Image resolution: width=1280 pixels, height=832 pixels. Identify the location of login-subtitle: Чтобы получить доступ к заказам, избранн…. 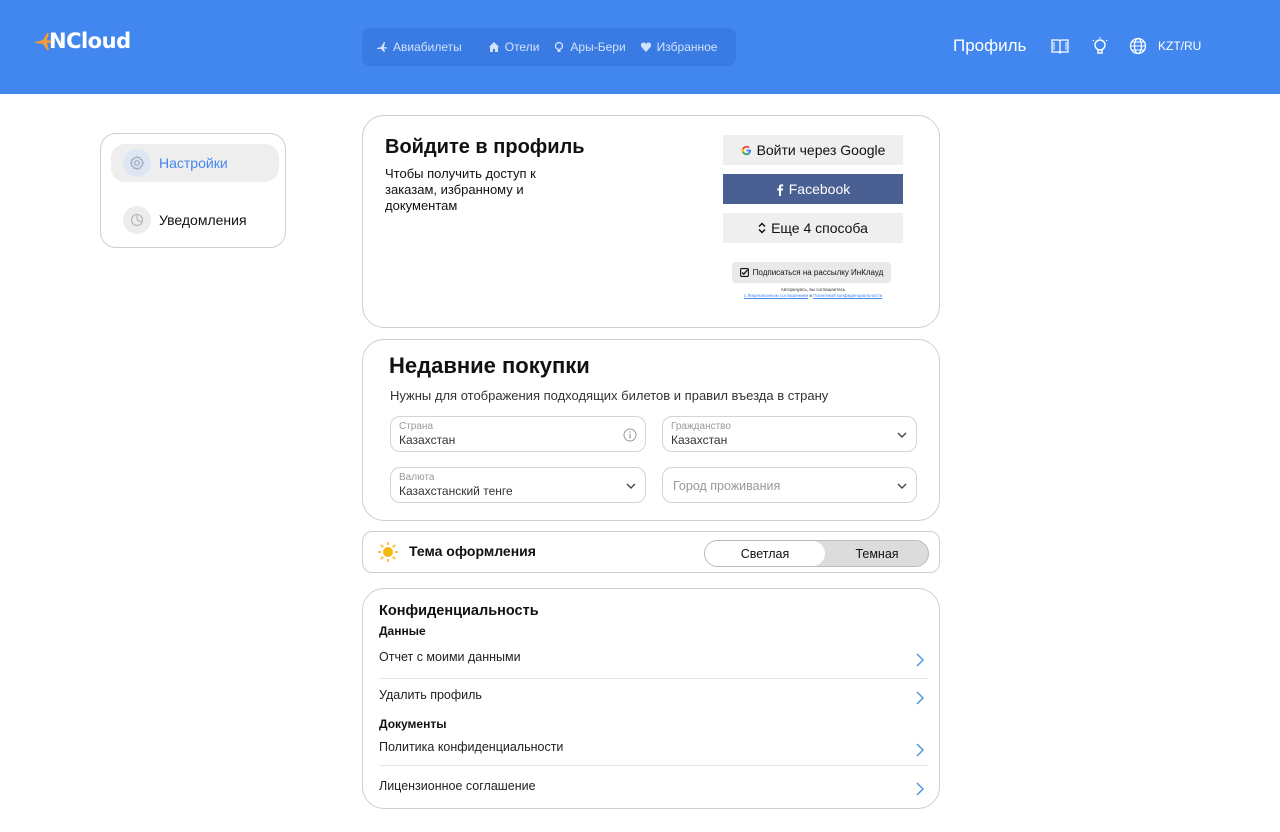
(460, 189).